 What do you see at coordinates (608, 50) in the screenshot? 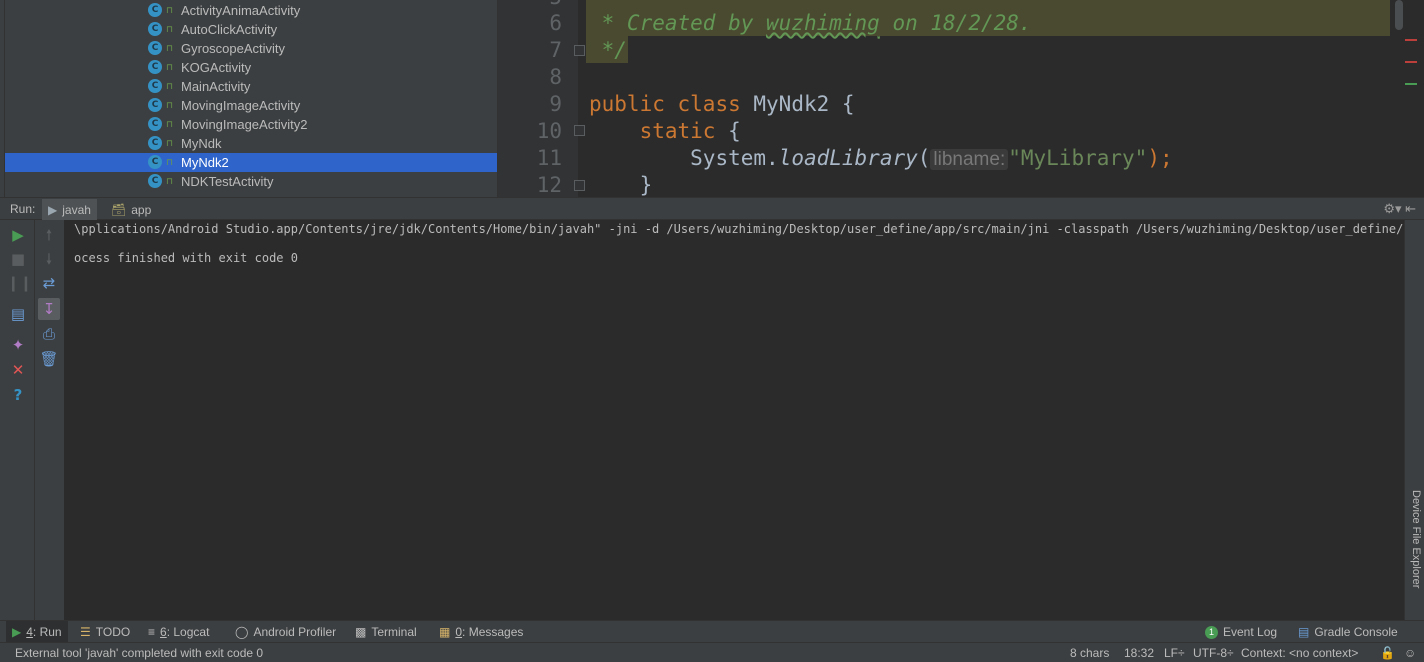
I see `code-line-7: */` at bounding box center [608, 50].